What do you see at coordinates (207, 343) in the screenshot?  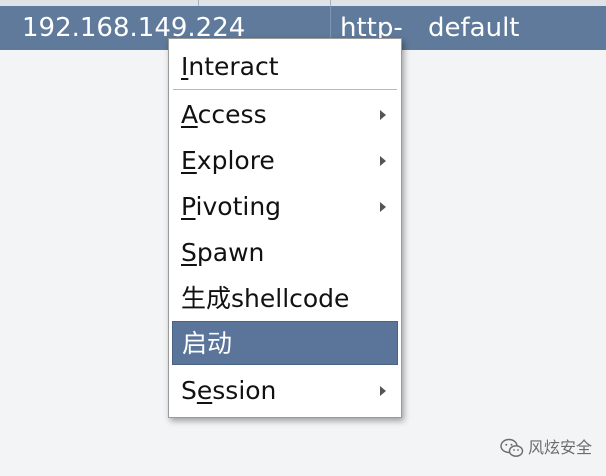 I see `menu-item-label: 启动` at bounding box center [207, 343].